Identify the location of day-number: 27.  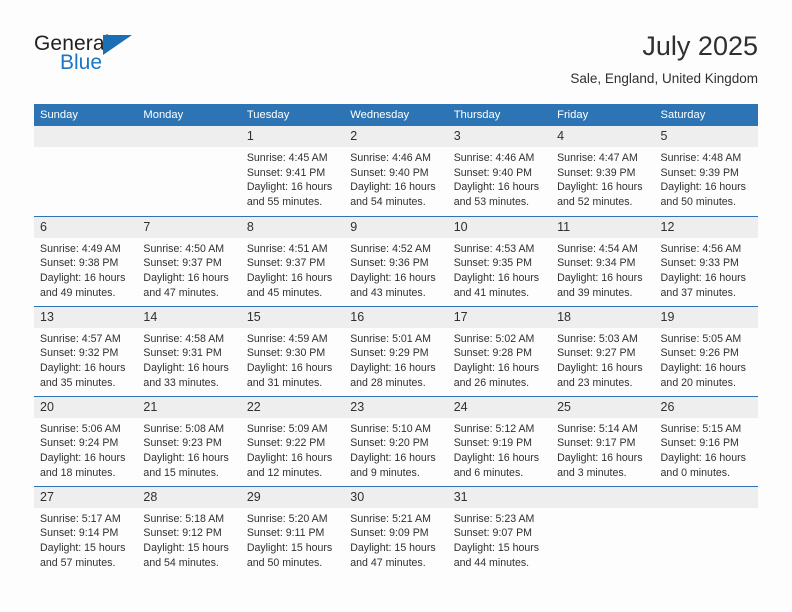
(86, 497).